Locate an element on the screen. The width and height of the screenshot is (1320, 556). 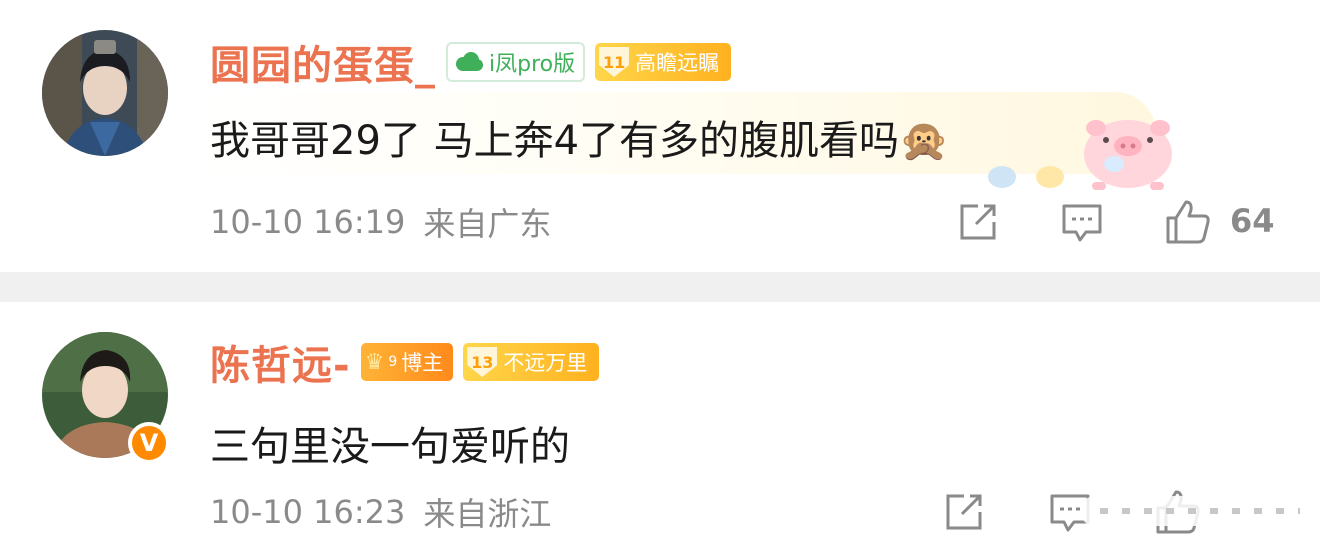
comment-meta: 10-10 16:19 来自广东 is located at coordinates (381, 222).